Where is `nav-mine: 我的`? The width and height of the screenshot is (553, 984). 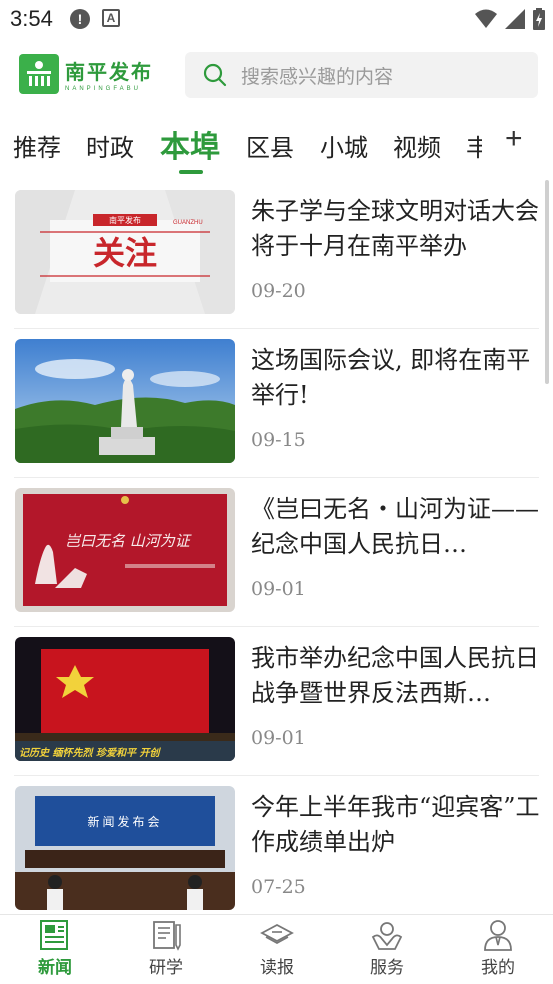 nav-mine: 我的 is located at coordinates (498, 948).